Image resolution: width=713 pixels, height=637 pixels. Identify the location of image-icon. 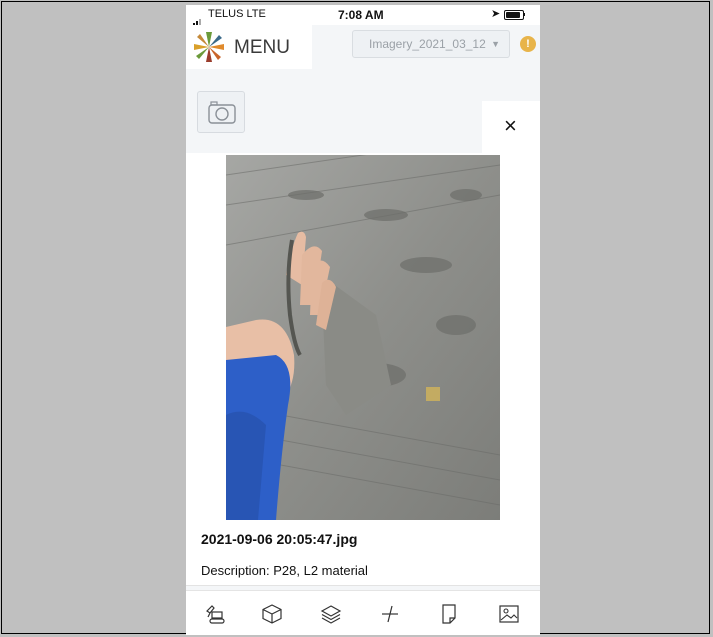
(509, 614).